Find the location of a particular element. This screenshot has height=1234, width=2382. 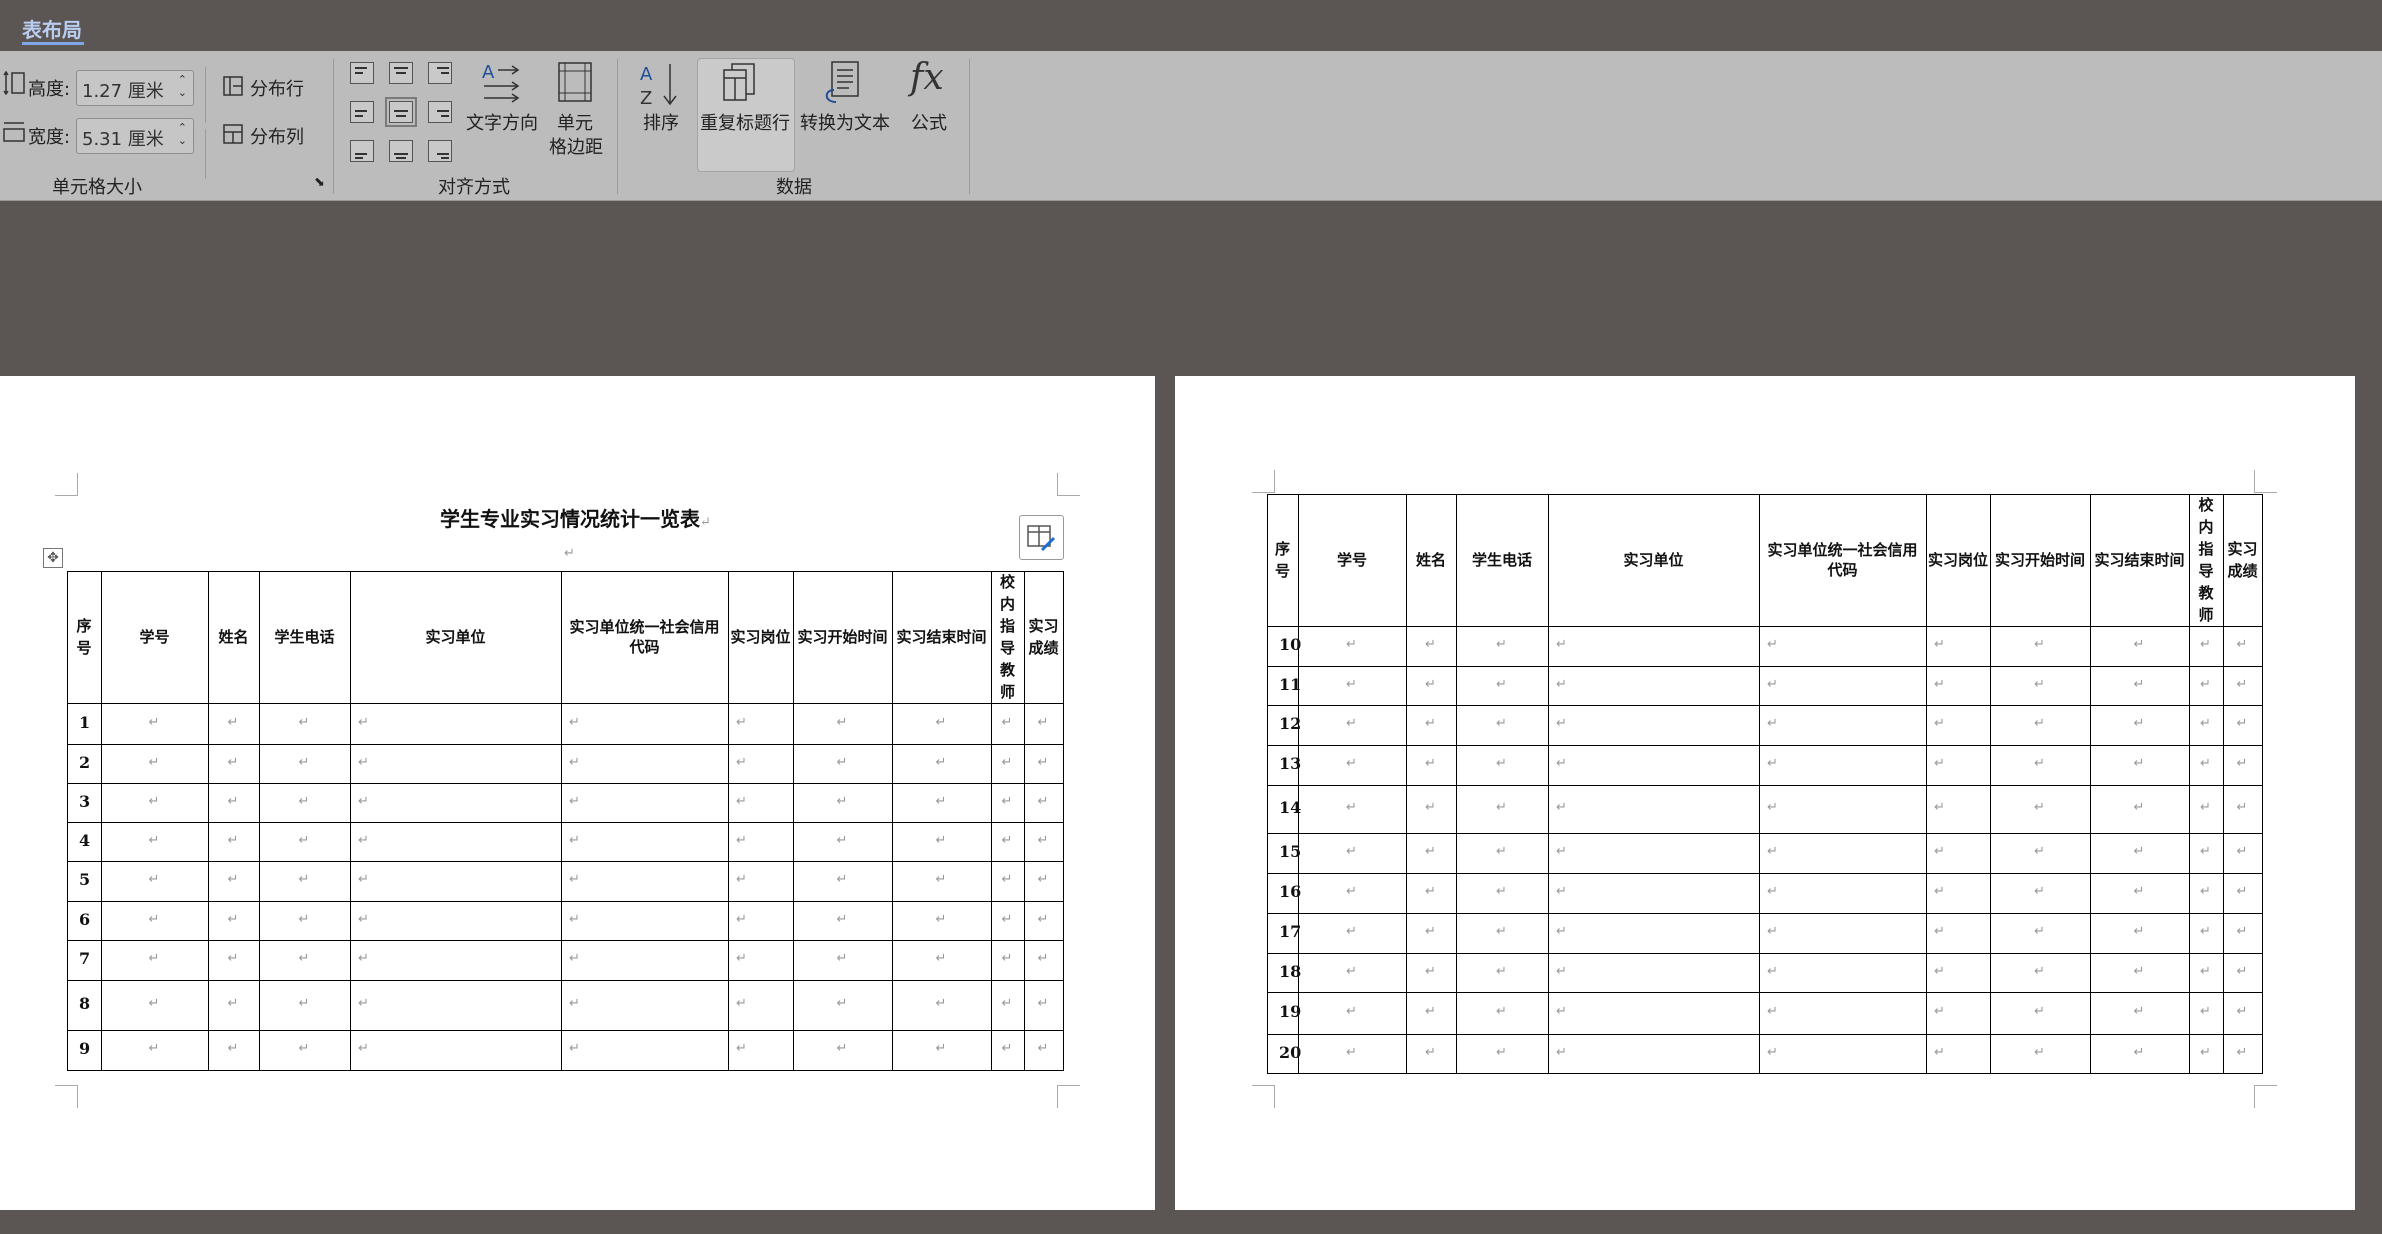

repeat-header-button: 重复标题行 is located at coordinates (745, 122).